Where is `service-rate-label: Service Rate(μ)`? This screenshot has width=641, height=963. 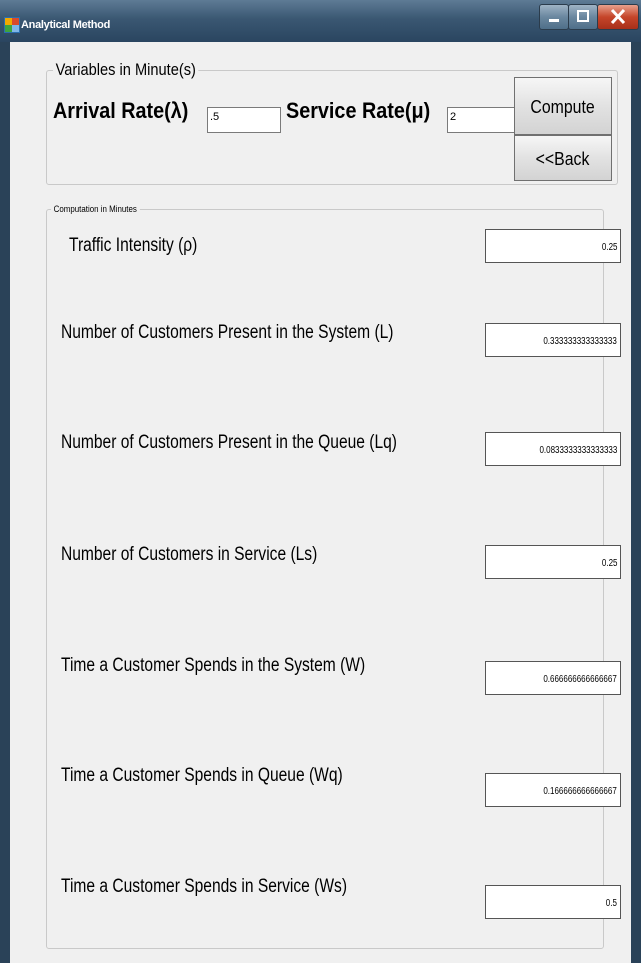
service-rate-label: Service Rate(μ) is located at coordinates (358, 110).